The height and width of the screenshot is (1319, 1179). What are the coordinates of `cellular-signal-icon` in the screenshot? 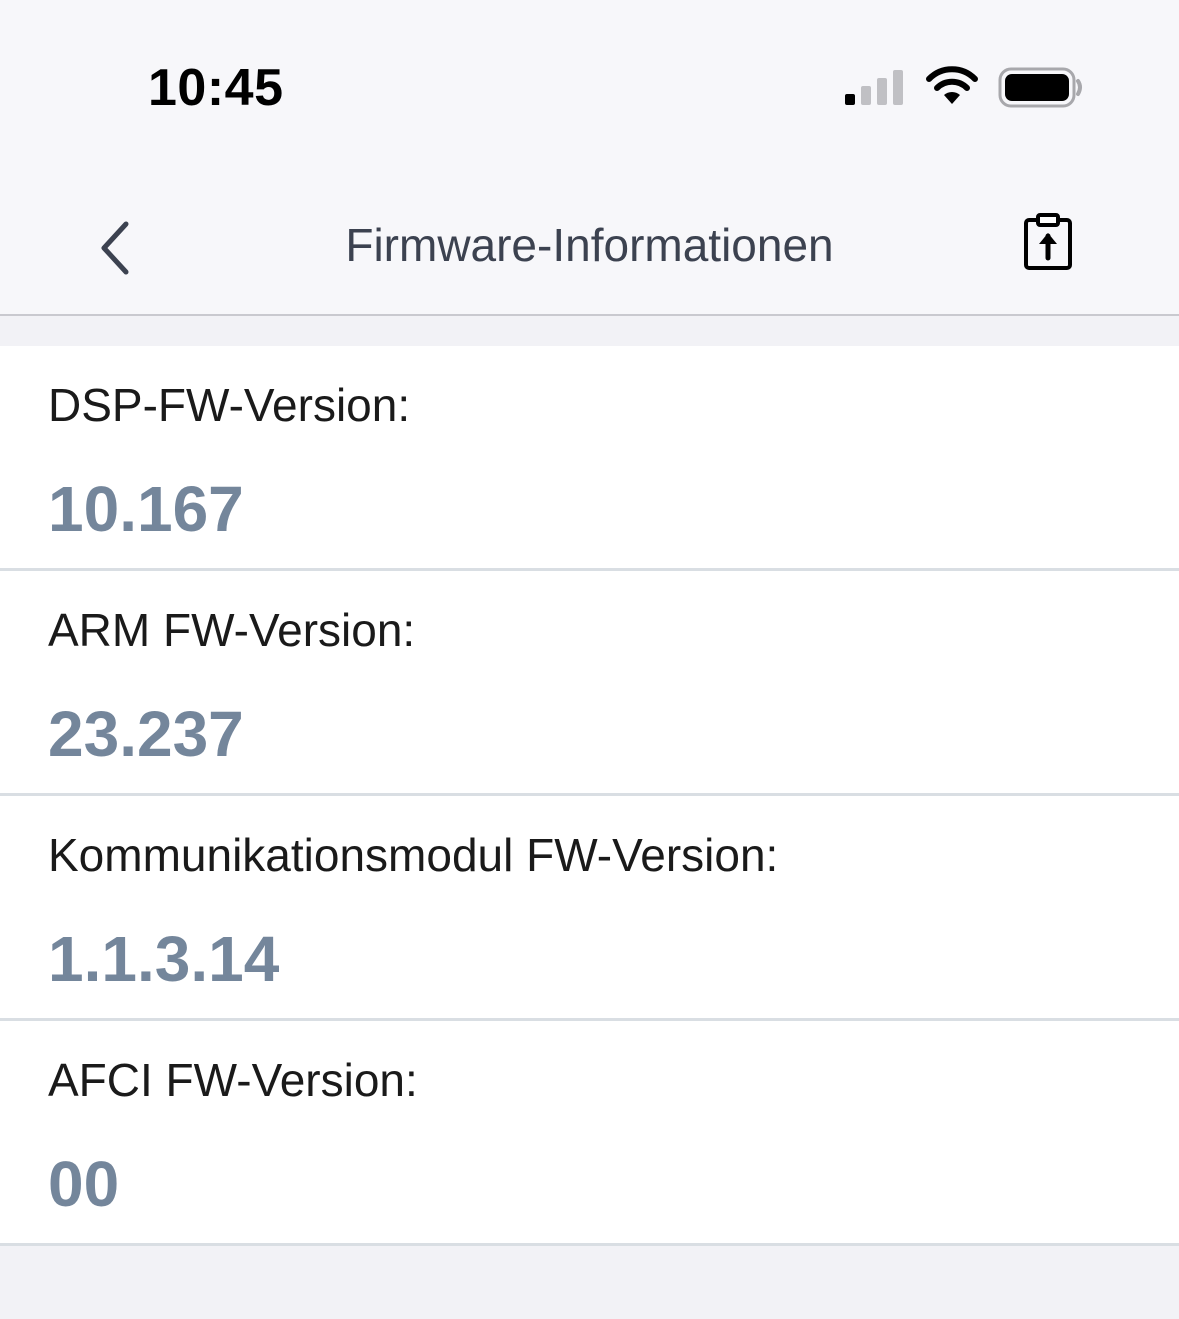 It's located at (874, 87).